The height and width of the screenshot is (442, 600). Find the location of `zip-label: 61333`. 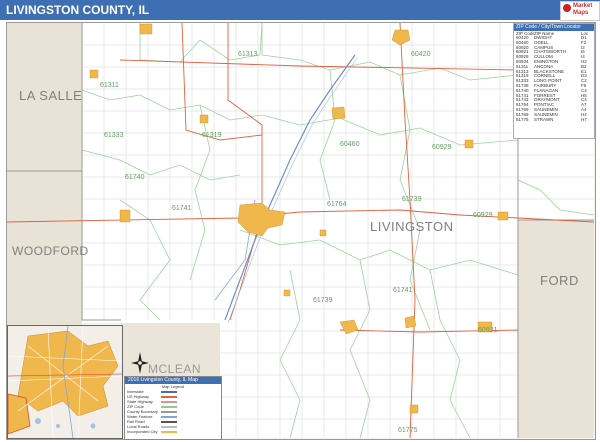

zip-label: 61333 is located at coordinates (114, 135).